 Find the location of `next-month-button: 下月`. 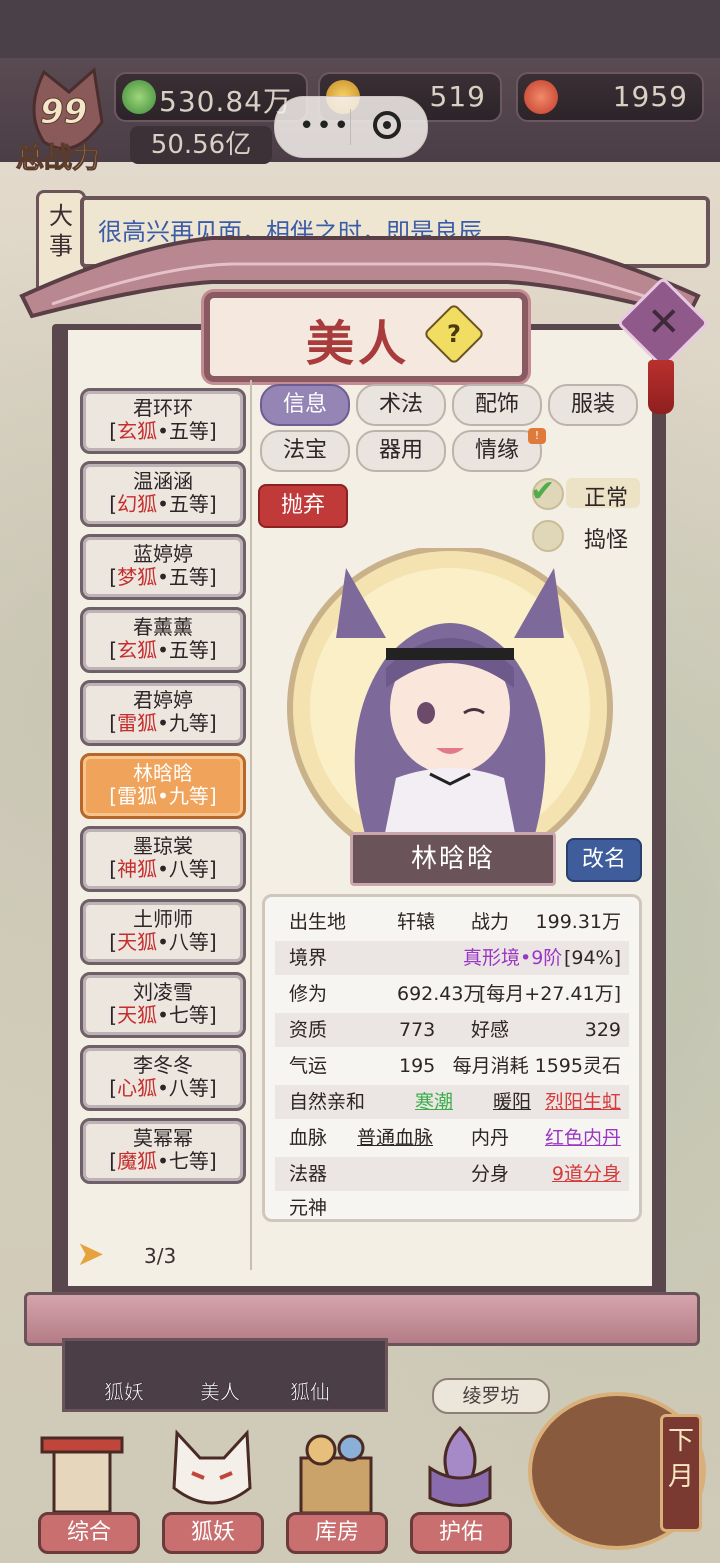

next-month-button: 下月 is located at coordinates (681, 1473).